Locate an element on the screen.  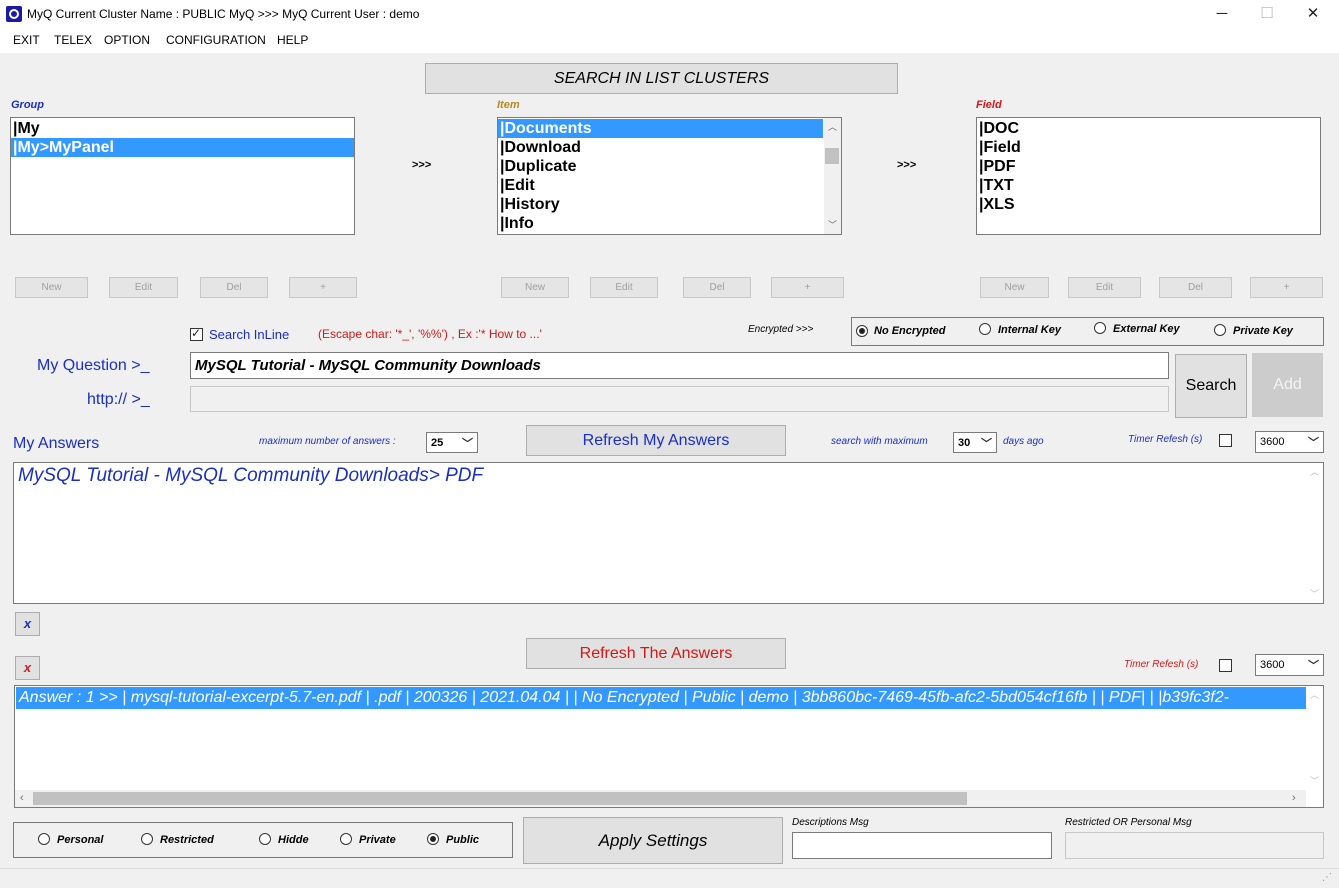
minimize-button: ─ is located at coordinates (1222, 14).